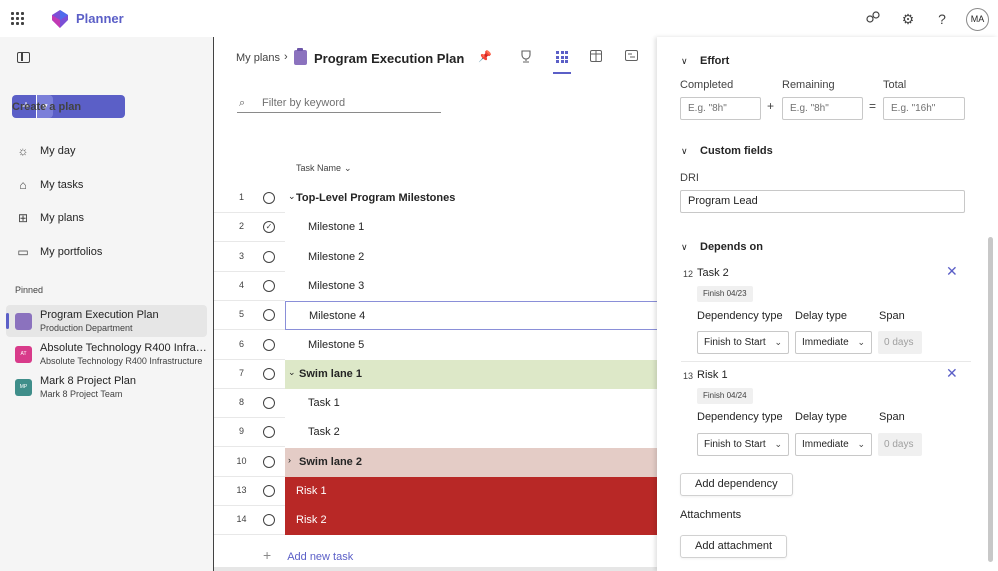 The height and width of the screenshot is (571, 998). I want to click on breadcrumb-my-plans: My plans, so click(258, 58).